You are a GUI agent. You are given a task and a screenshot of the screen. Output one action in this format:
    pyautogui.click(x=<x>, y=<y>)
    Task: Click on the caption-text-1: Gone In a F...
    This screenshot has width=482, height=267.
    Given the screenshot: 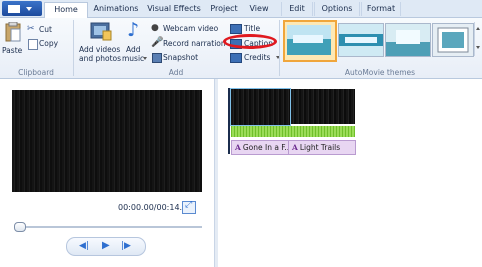 What is the action you would take?
    pyautogui.click(x=265, y=147)
    